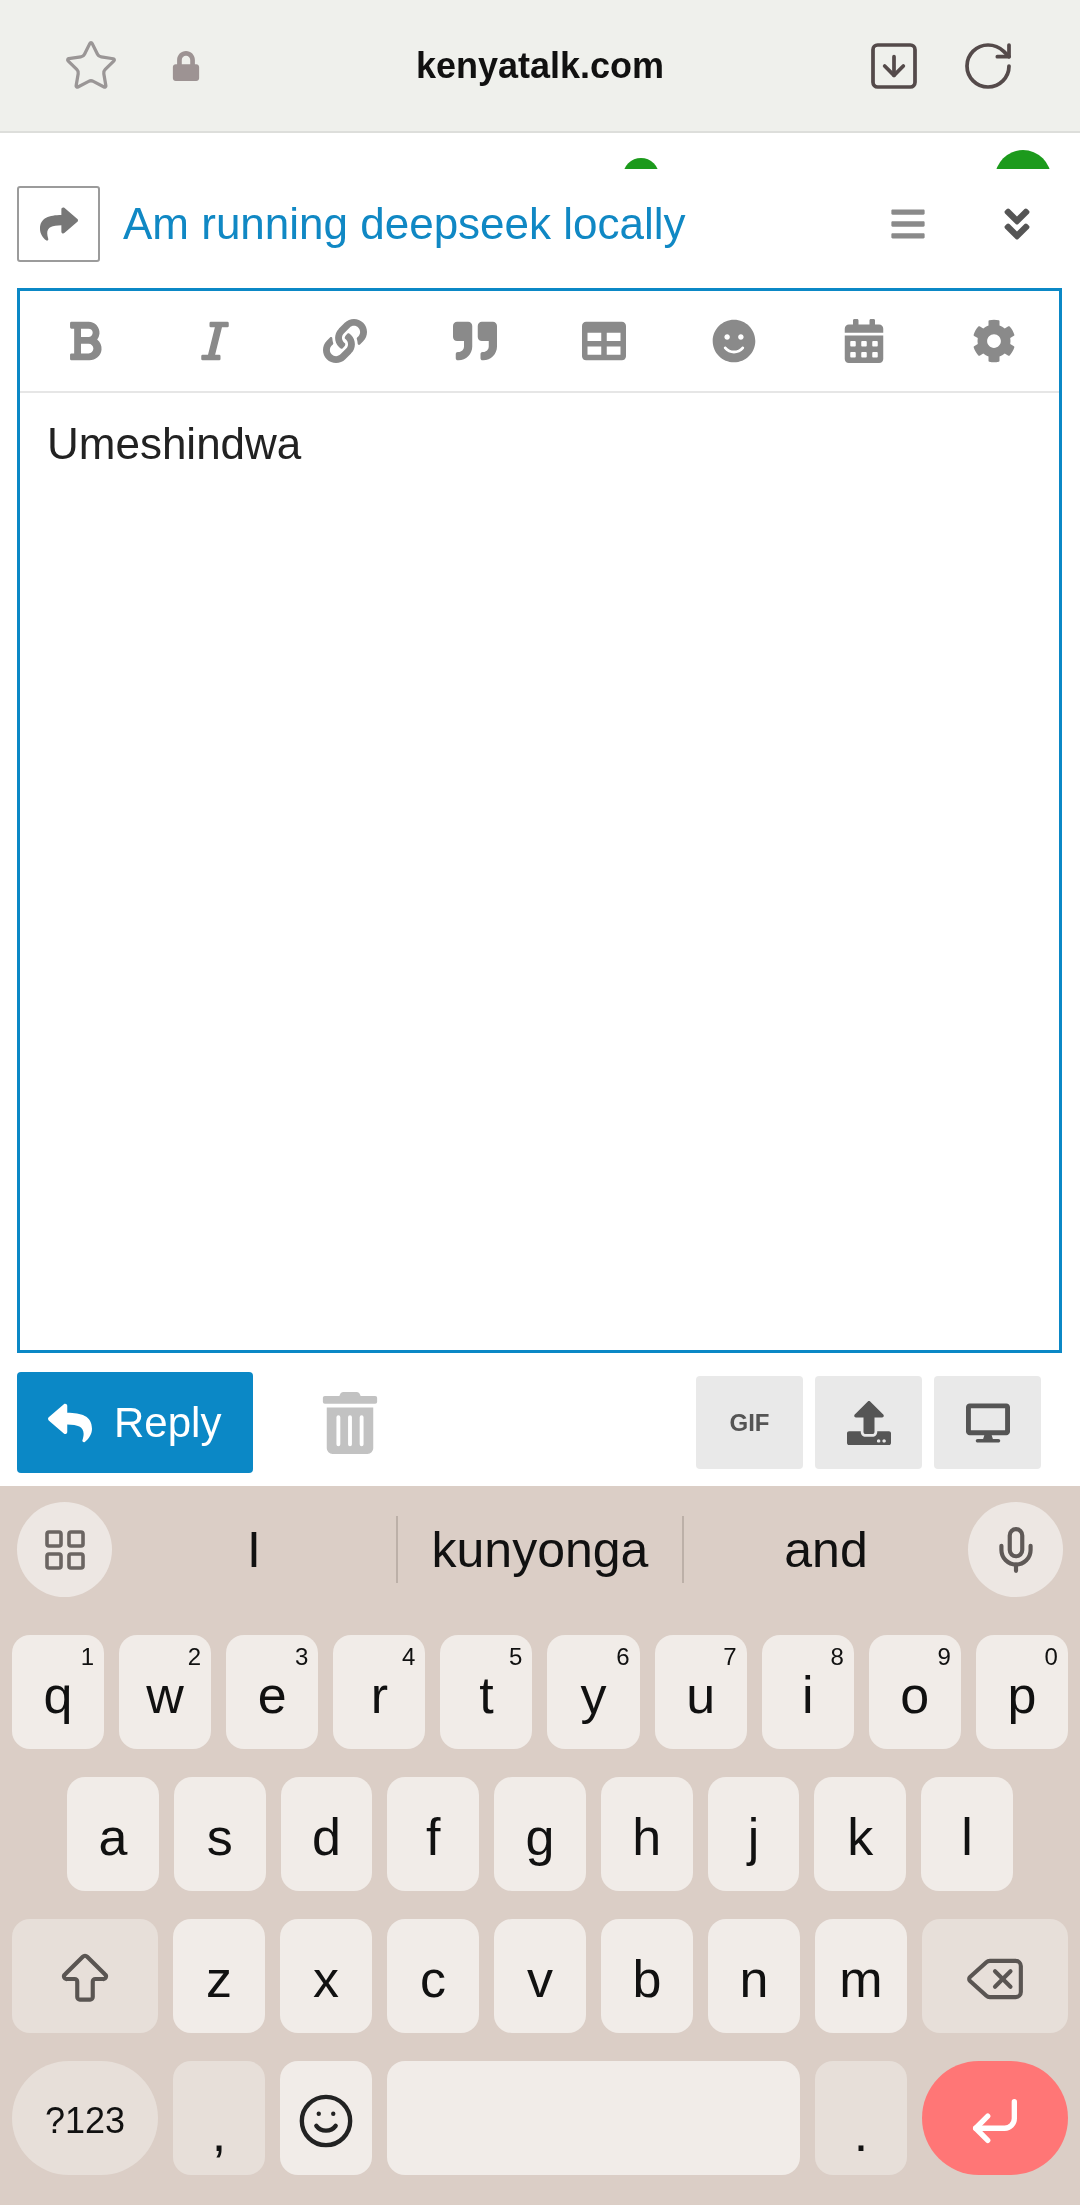 The height and width of the screenshot is (2205, 1080). What do you see at coordinates (194, 1657) in the screenshot?
I see `key-hint: 2` at bounding box center [194, 1657].